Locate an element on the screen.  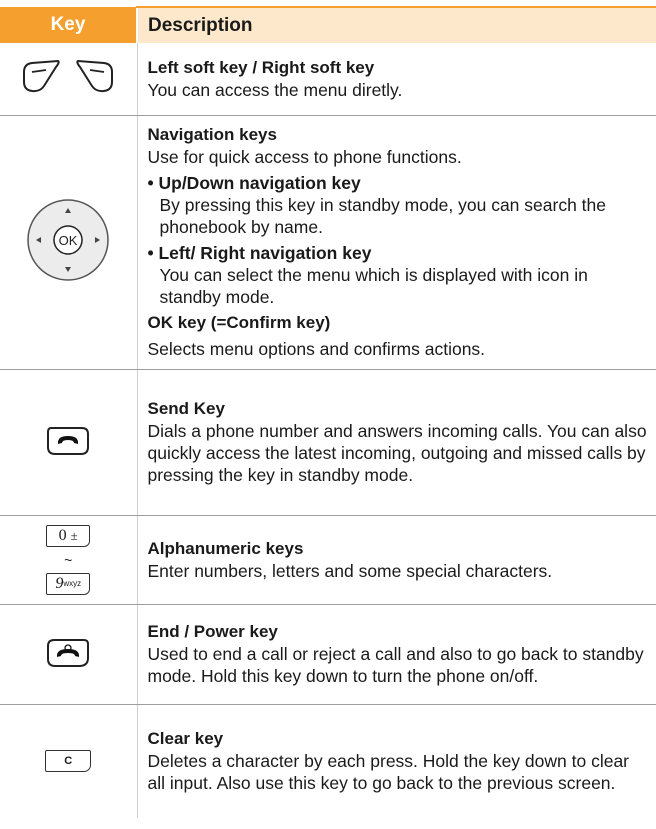
end-power-key-icon is located at coordinates (68, 652).